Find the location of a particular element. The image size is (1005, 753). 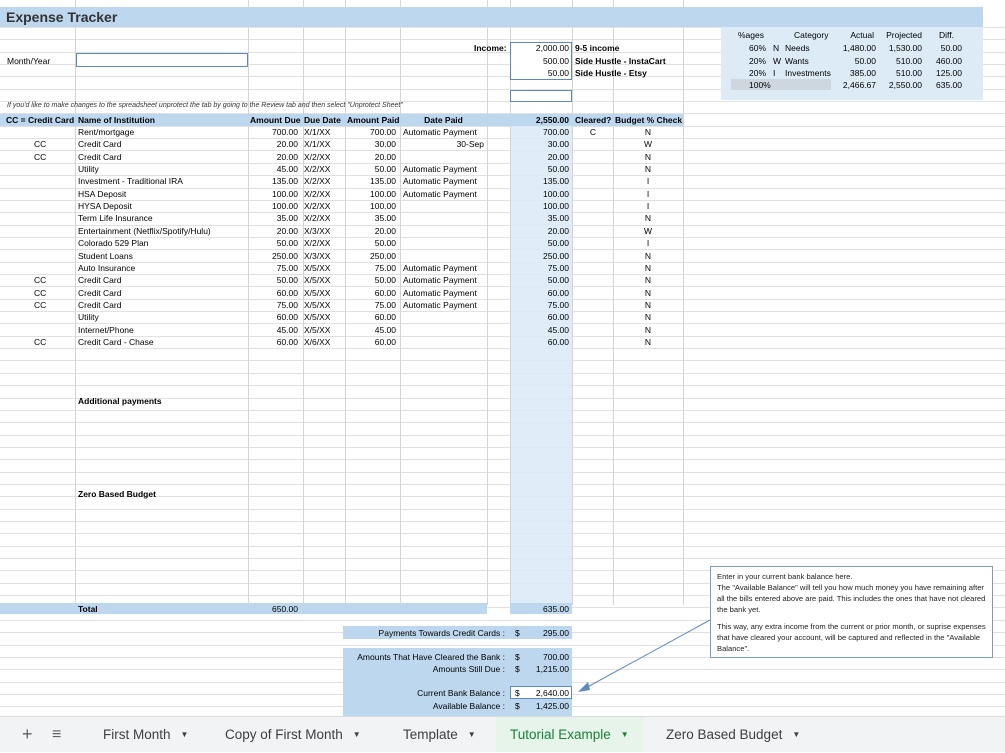

tab-tutorial-example: Tutorial Example ▼ is located at coordinates (569, 734).